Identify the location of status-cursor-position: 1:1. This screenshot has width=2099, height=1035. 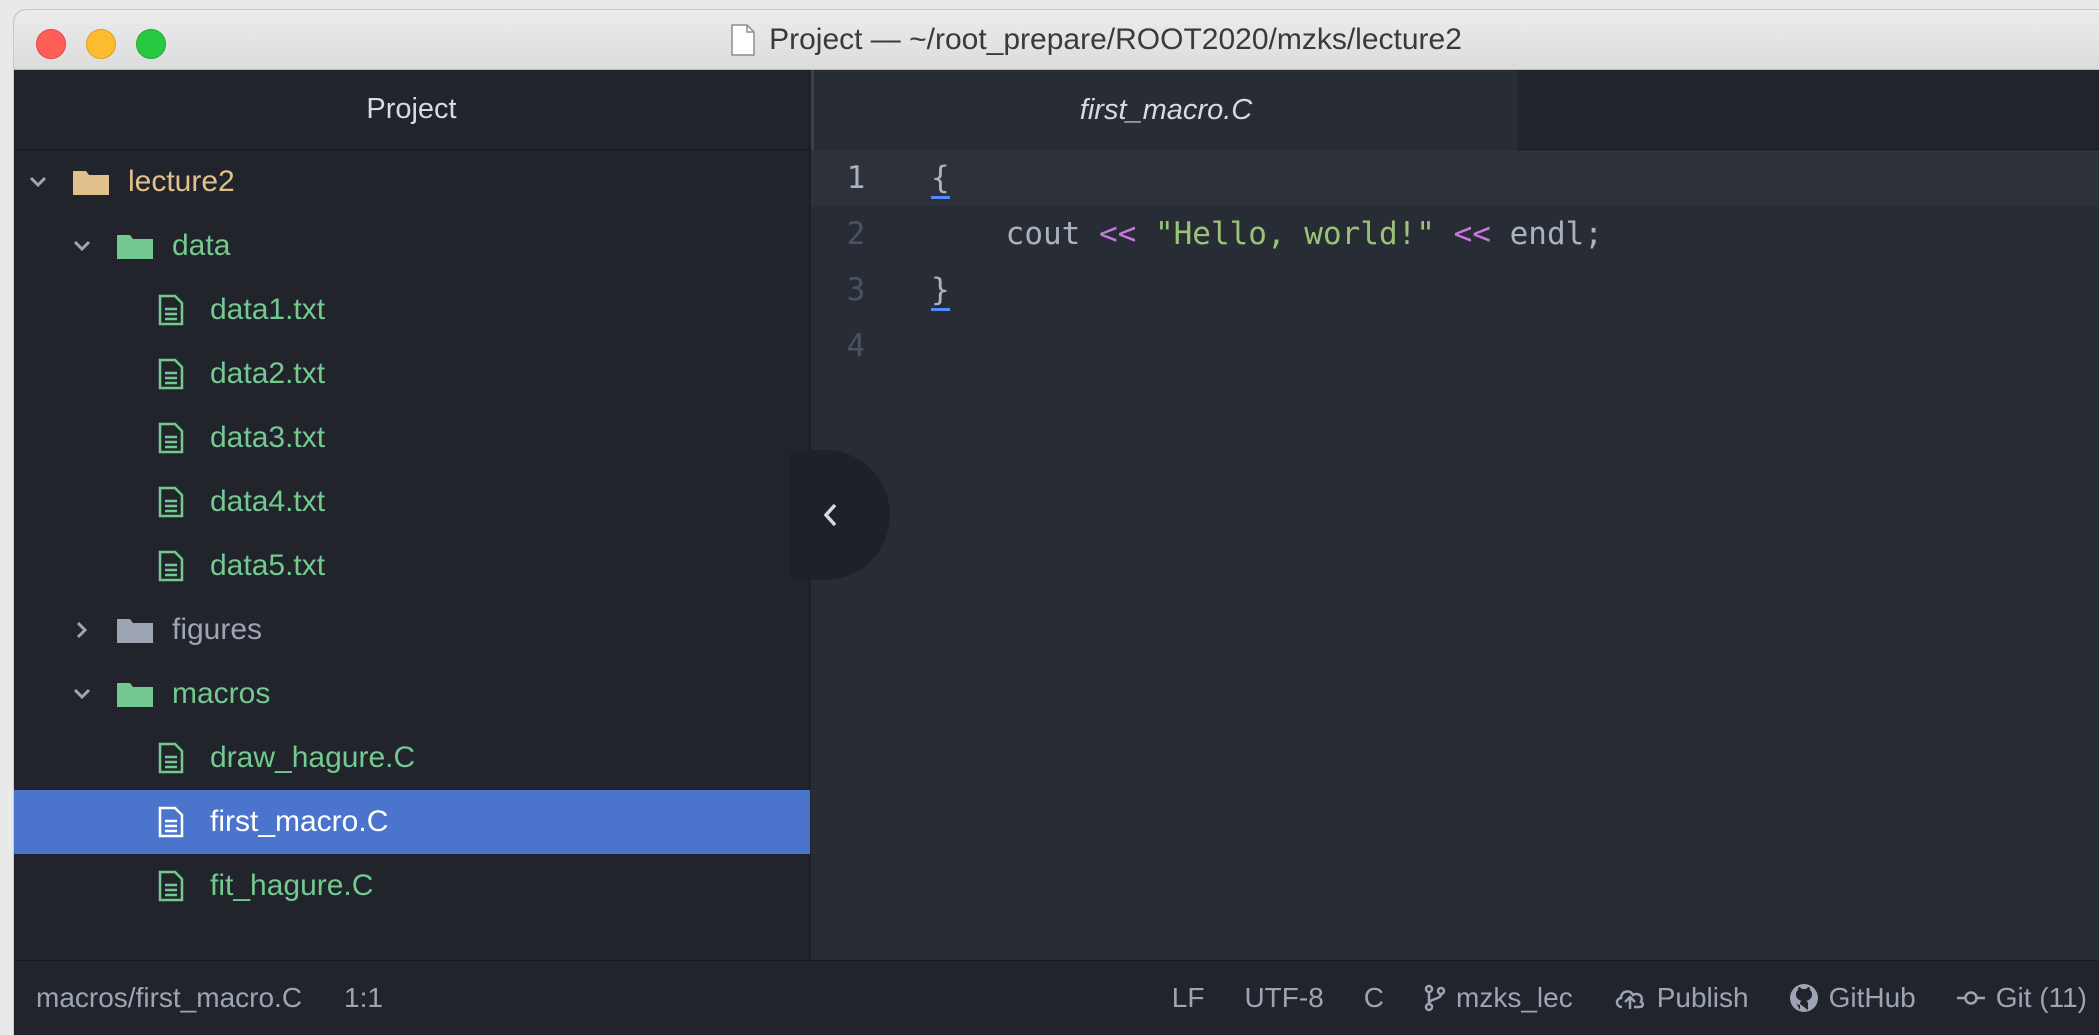
(363, 998).